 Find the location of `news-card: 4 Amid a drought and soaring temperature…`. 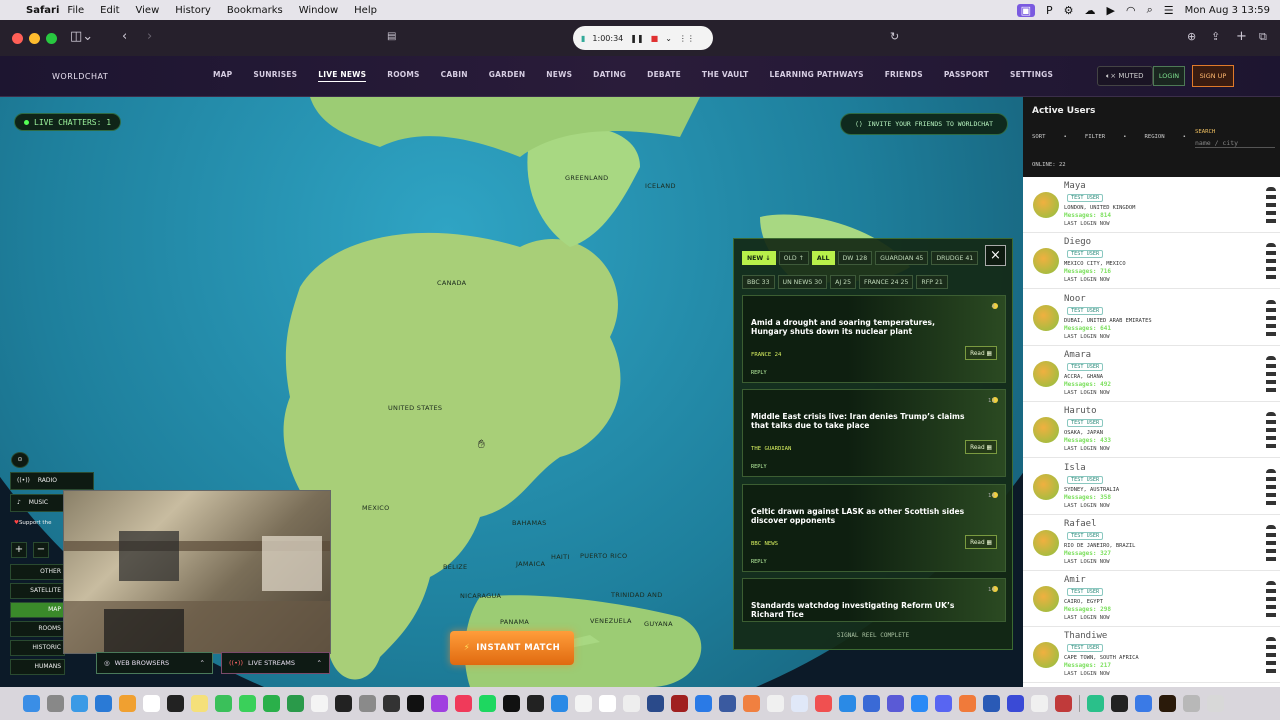

news-card: 4 Amid a drought and soaring temperature… is located at coordinates (874, 339).